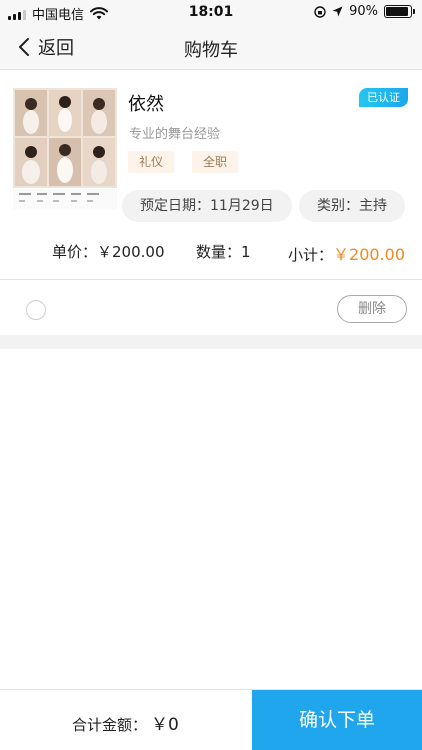  What do you see at coordinates (59, 197) in the screenshot?
I see `caption-lines` at bounding box center [59, 197].